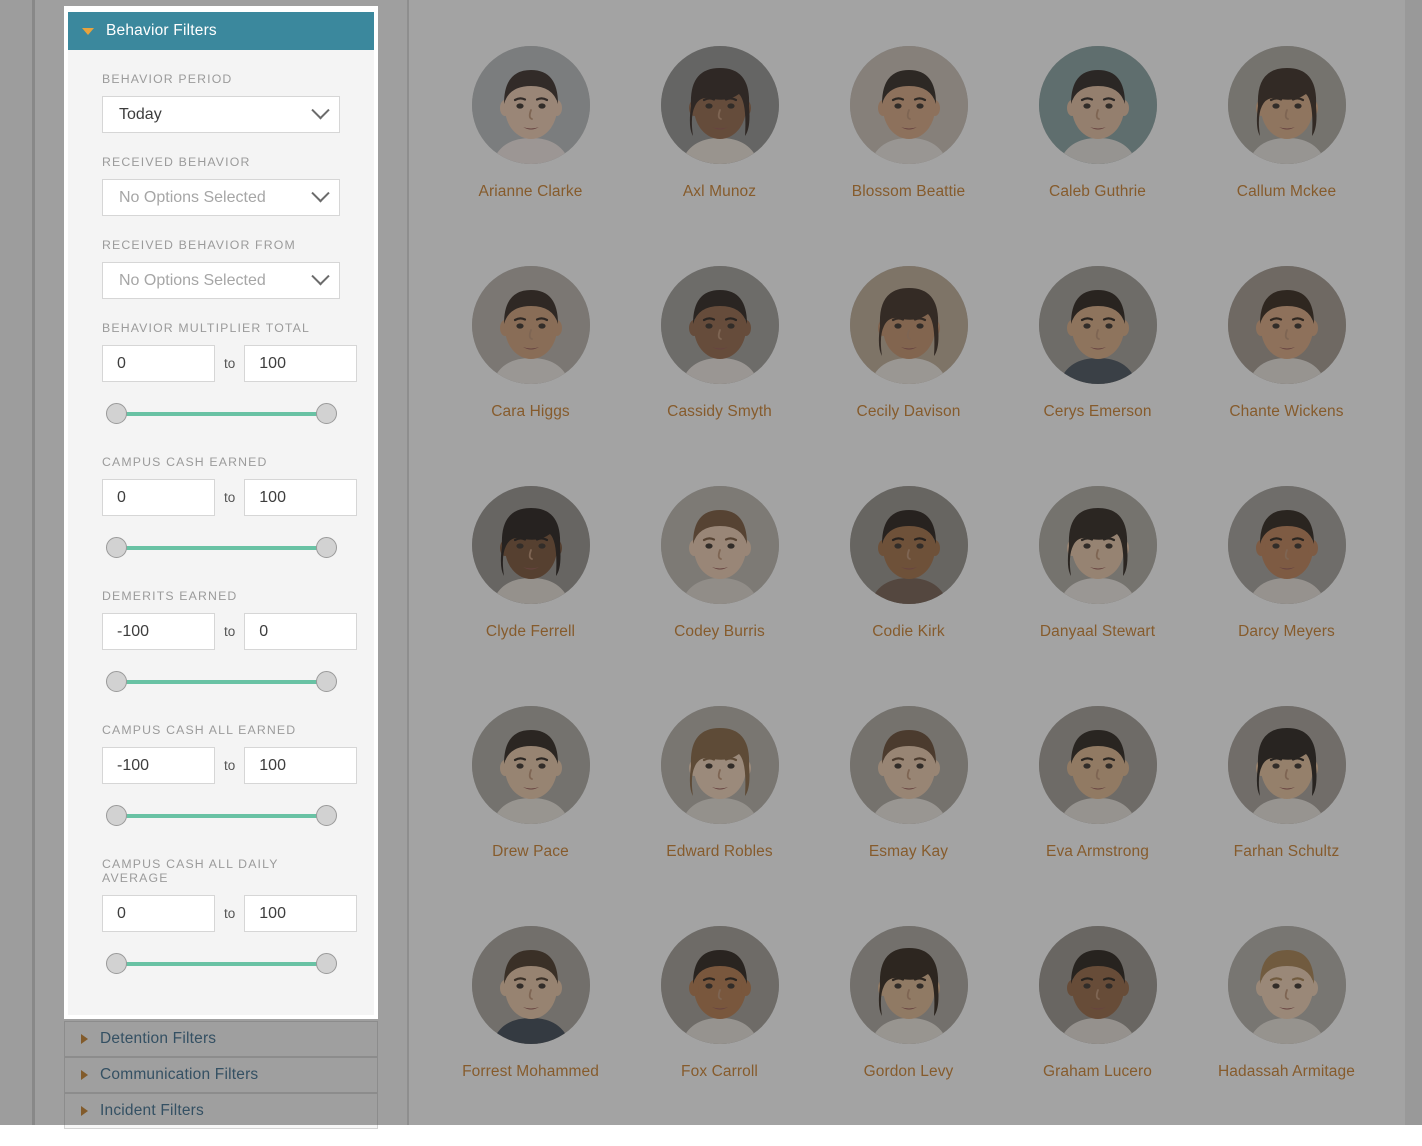 The width and height of the screenshot is (1422, 1146). Describe the element at coordinates (221, 730) in the screenshot. I see `field-label: CAMPUS CASH ALL EARNED` at that location.